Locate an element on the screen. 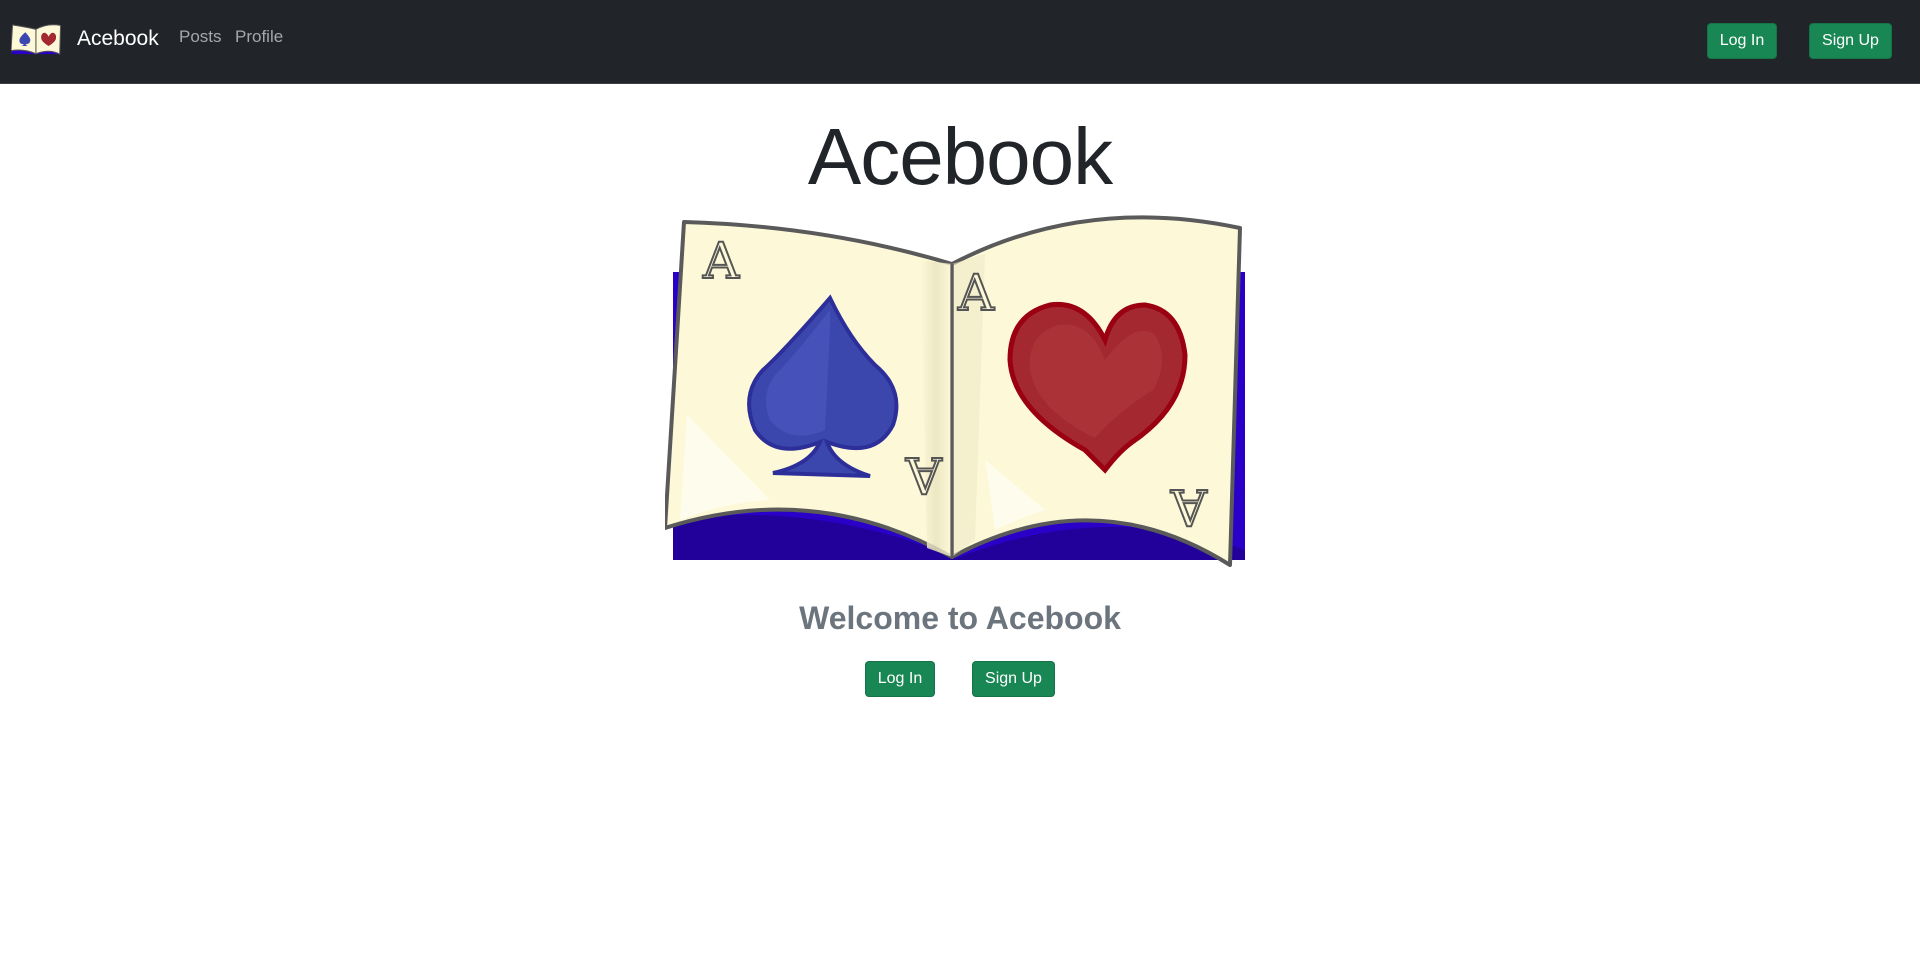  nav-link-posts: Posts is located at coordinates (200, 37).